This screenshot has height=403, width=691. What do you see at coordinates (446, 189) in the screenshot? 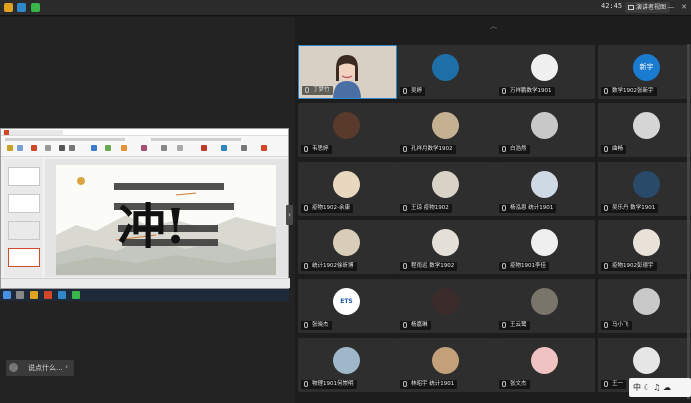
I see `participant-tile: 王琼 疫物1902` at bounding box center [446, 189].